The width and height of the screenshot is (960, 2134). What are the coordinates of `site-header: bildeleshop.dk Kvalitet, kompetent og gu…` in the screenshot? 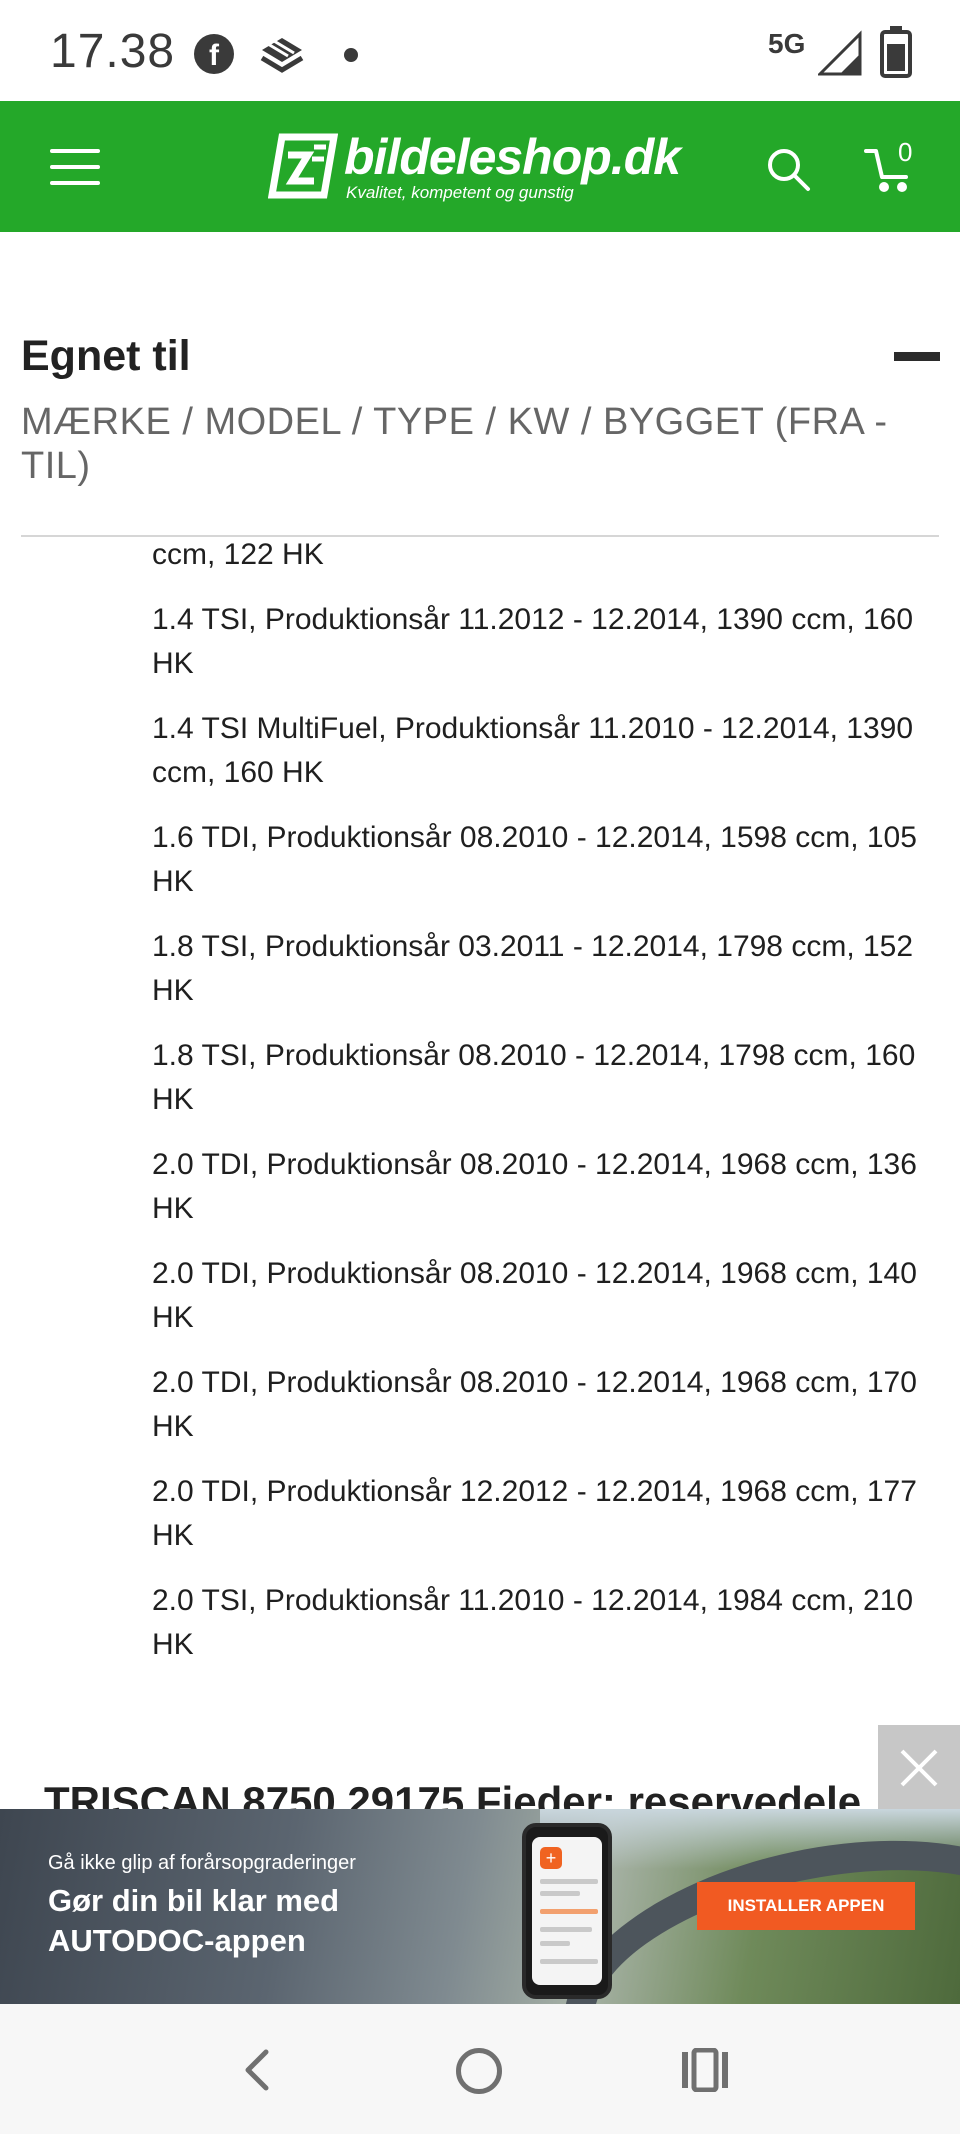 It's located at (480, 166).